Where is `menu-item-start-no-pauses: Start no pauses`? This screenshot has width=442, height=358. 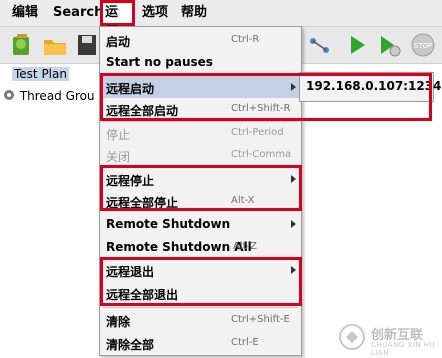
menu-item-start-no-pauses: Start no pauses is located at coordinates (200, 62).